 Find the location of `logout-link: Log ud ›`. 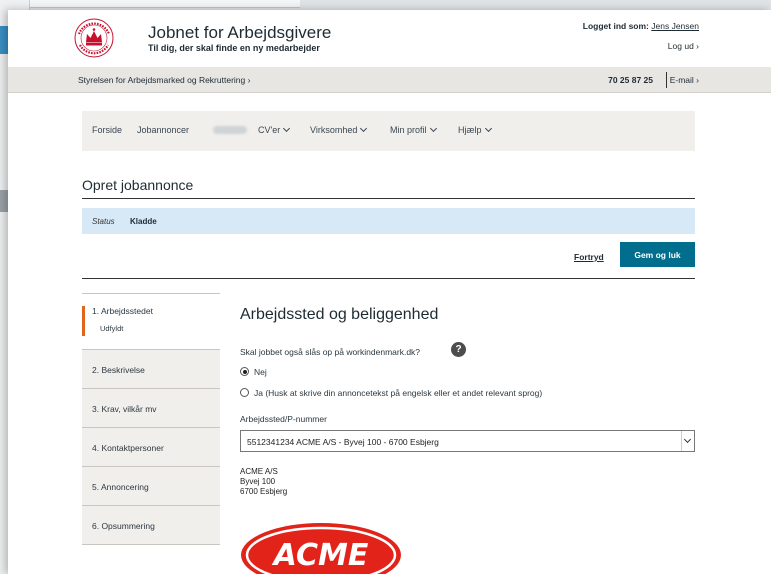

logout-link: Log ud › is located at coordinates (683, 46).